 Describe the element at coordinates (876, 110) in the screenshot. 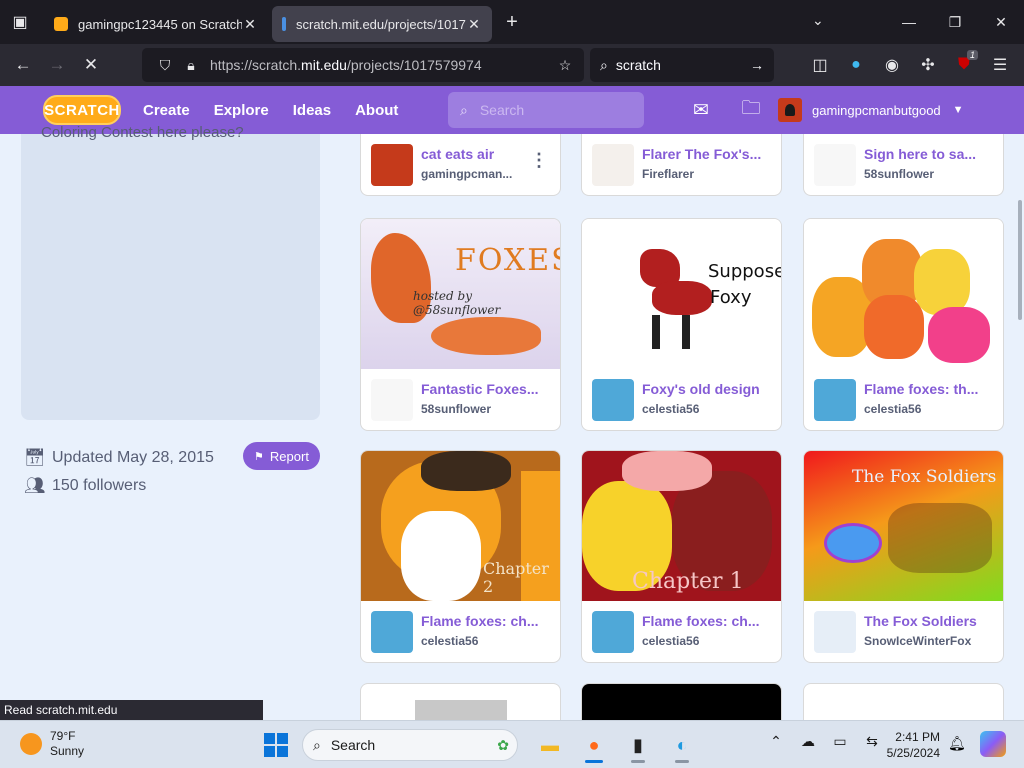

I see `username: gamingpcmanbutgood` at that location.